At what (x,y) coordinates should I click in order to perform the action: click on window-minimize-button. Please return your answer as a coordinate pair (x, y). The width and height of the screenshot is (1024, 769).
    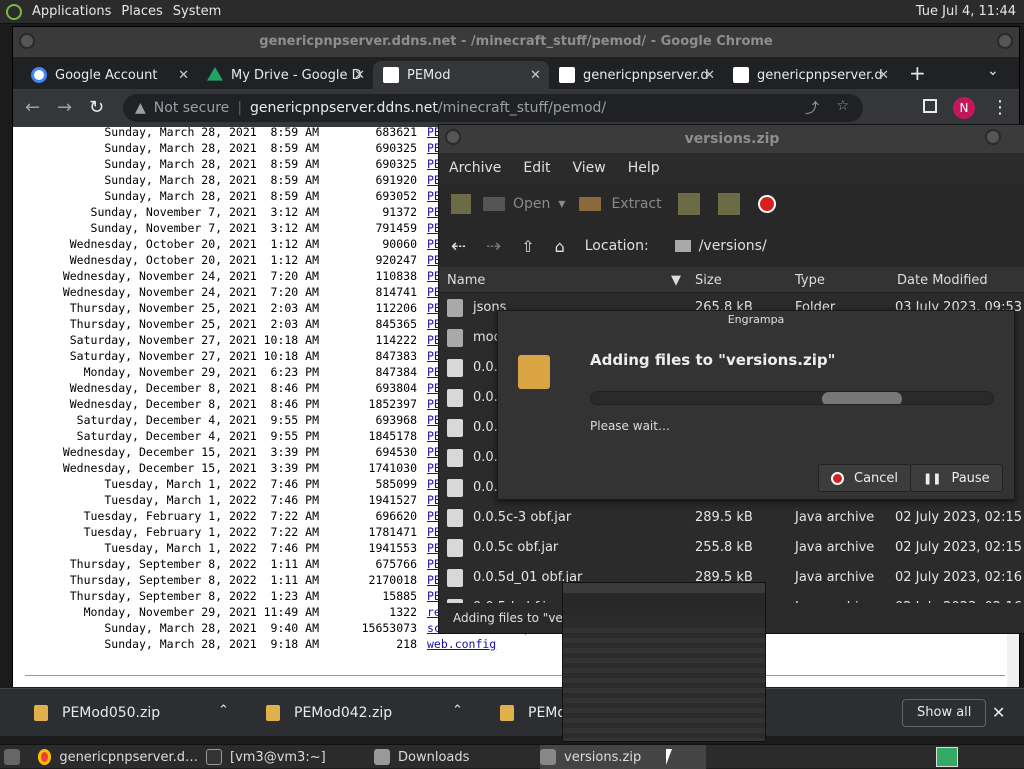
    Looking at the image, I should click on (993, 137).